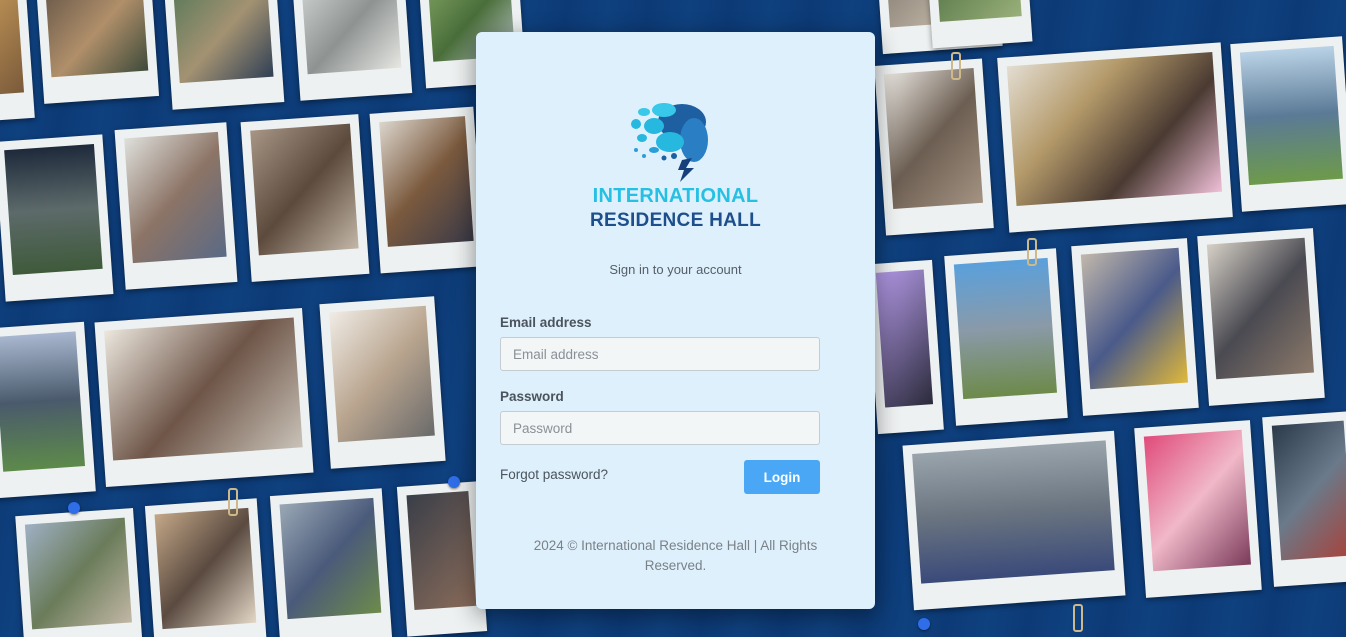 Image resolution: width=1346 pixels, height=637 pixels. Describe the element at coordinates (554, 474) in the screenshot. I see `forgot-password-link: Forgot password?` at that location.